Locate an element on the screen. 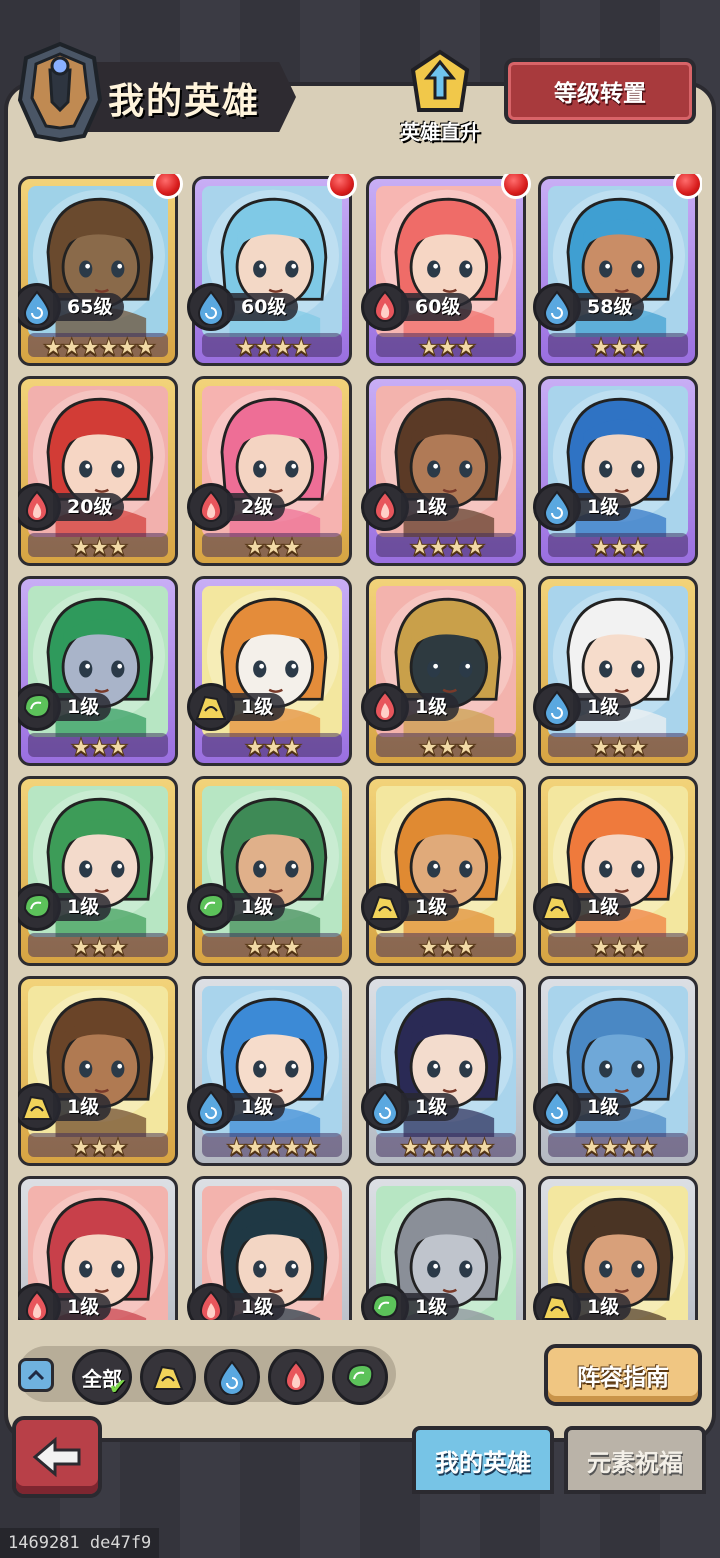  tab-my-heroes: 我的英雄 is located at coordinates (483, 1460).